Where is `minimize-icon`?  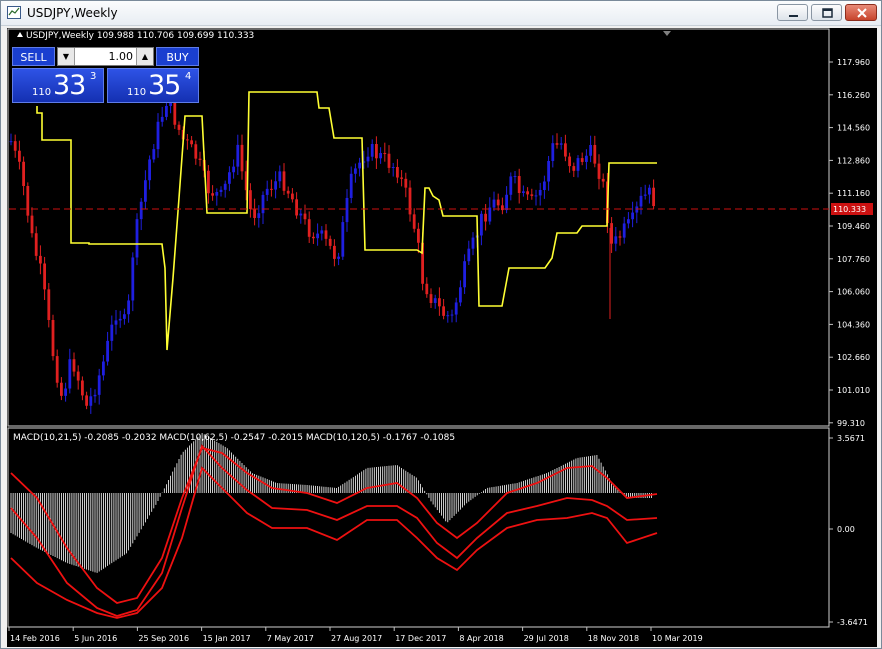 minimize-icon is located at coordinates (793, 16).